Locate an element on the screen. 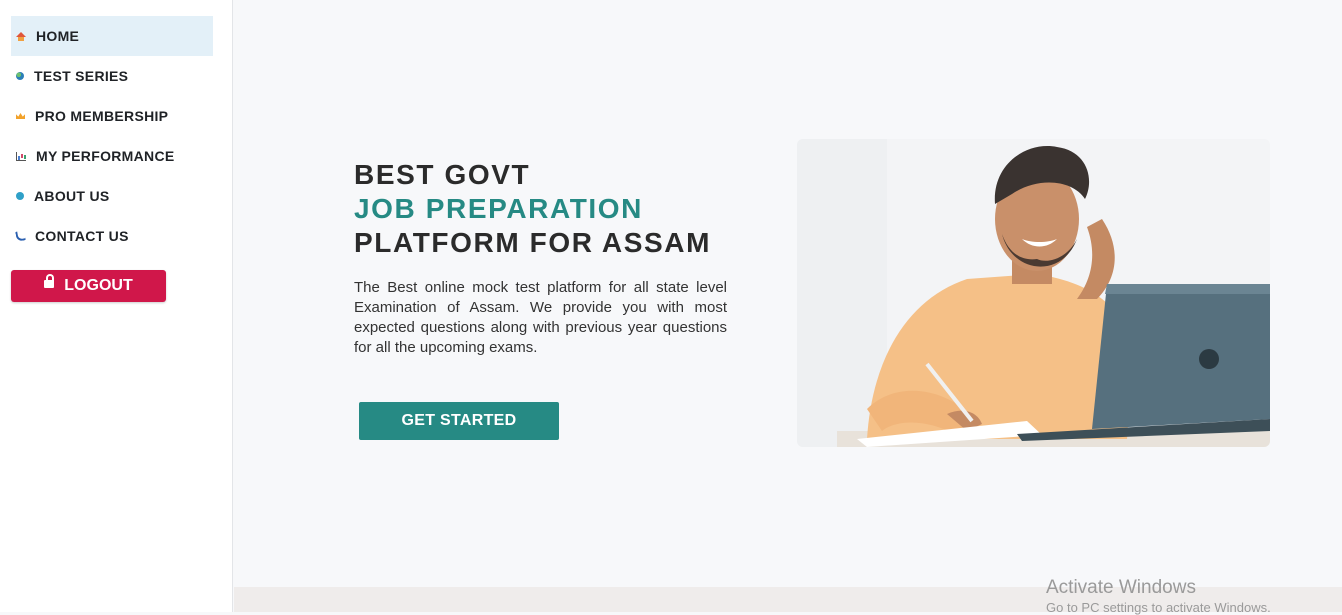 The height and width of the screenshot is (615, 1342). logout-button: LOGOUT is located at coordinates (88, 286).